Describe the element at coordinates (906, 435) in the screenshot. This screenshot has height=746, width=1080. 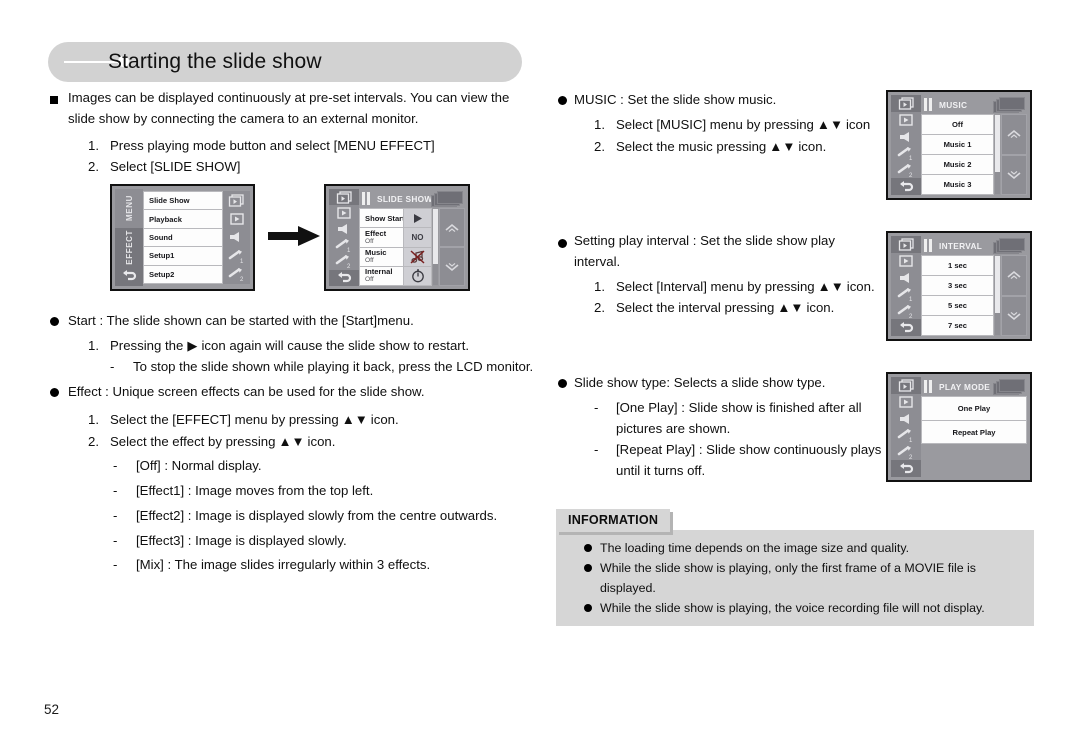
I see `sidebar-setup1-icon-playmode: 1` at that location.